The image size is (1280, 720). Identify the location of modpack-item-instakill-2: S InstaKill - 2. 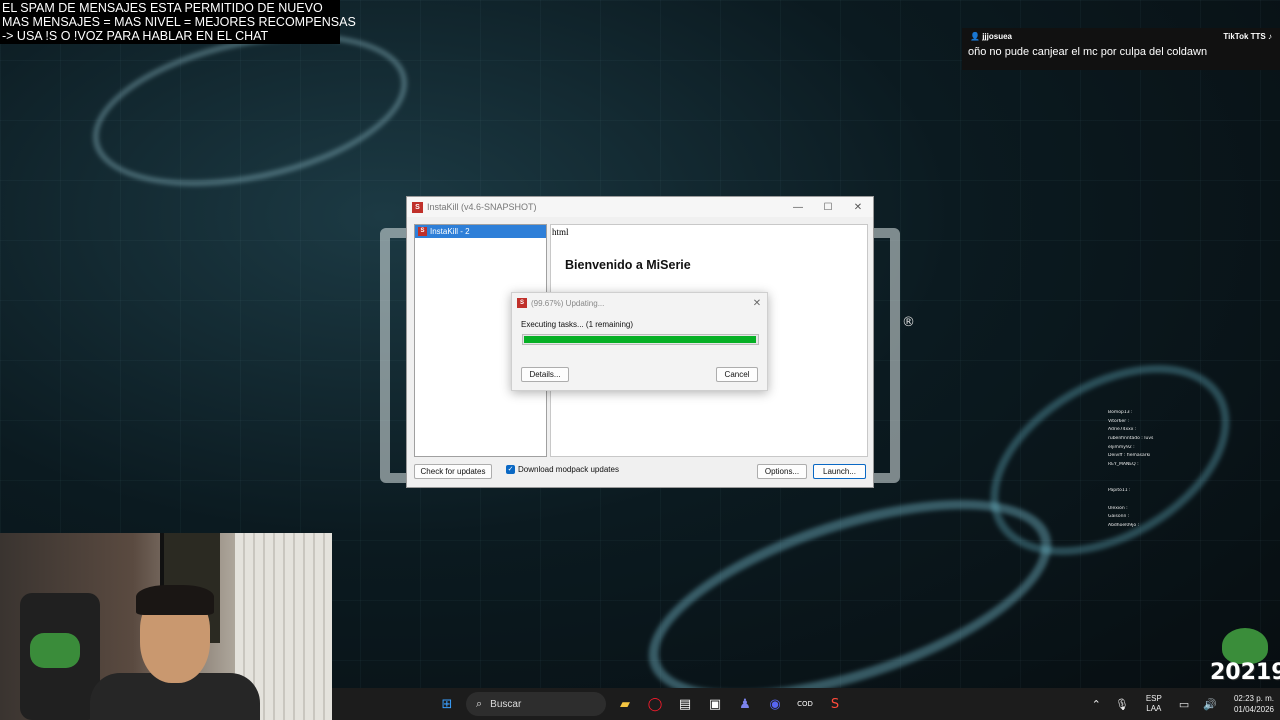
(480, 231).